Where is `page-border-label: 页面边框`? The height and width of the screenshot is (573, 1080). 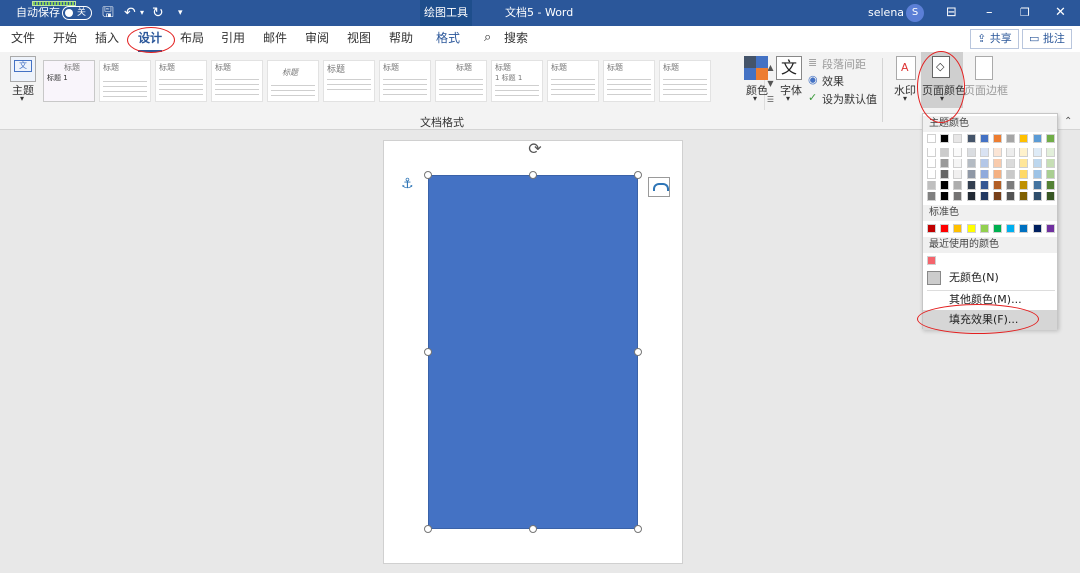 page-border-label: 页面边框 is located at coordinates (986, 90).